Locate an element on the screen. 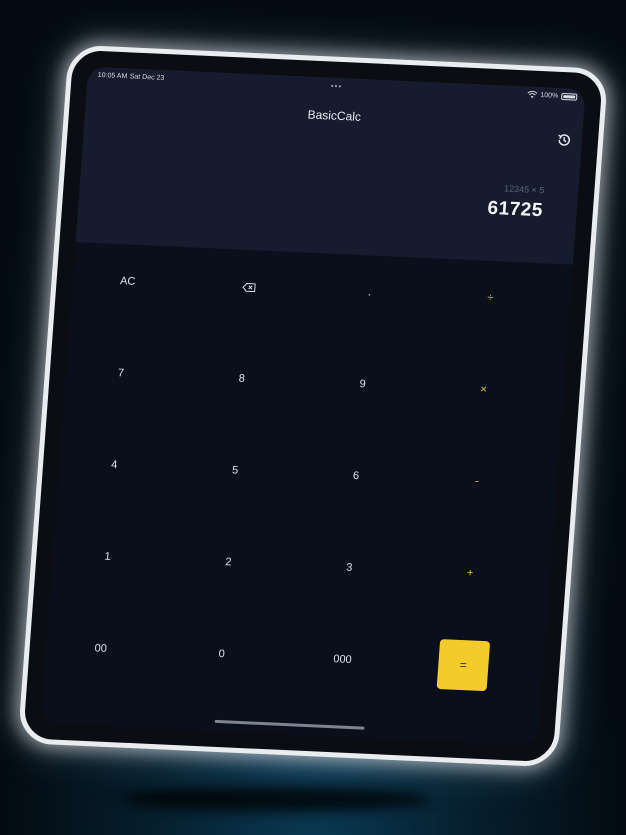  key-9: 9 is located at coordinates (363, 384).